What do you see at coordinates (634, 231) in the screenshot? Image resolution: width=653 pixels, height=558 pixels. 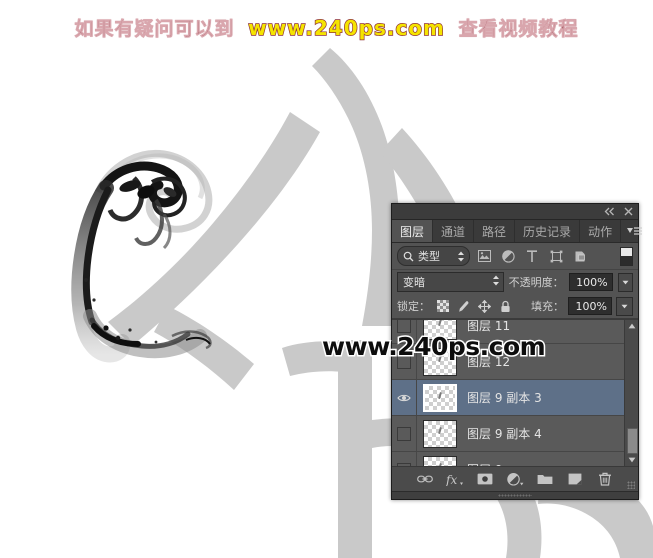 I see `panel-menu-icon` at bounding box center [634, 231].